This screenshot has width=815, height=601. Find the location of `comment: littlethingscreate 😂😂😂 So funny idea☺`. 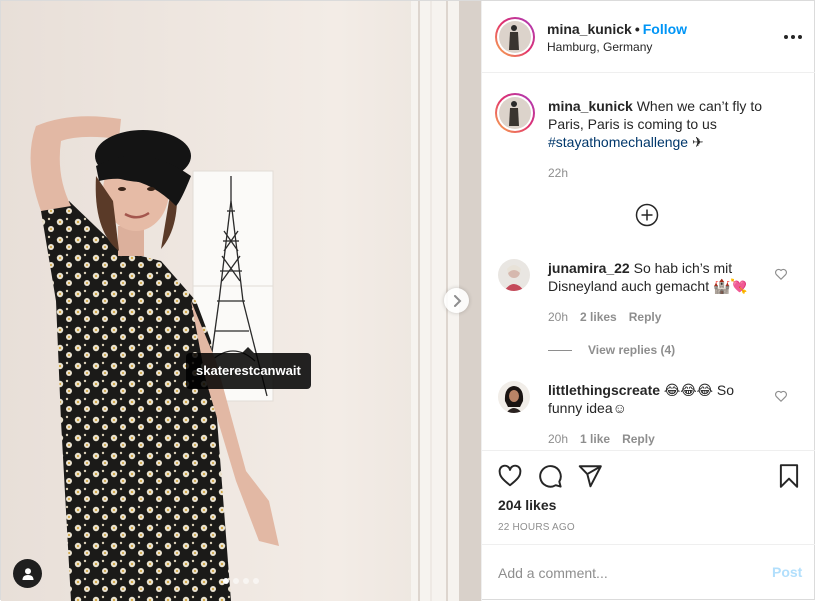

comment: littlethingscreate 😂😂😂 So funny idea☺ is located at coordinates (658, 399).